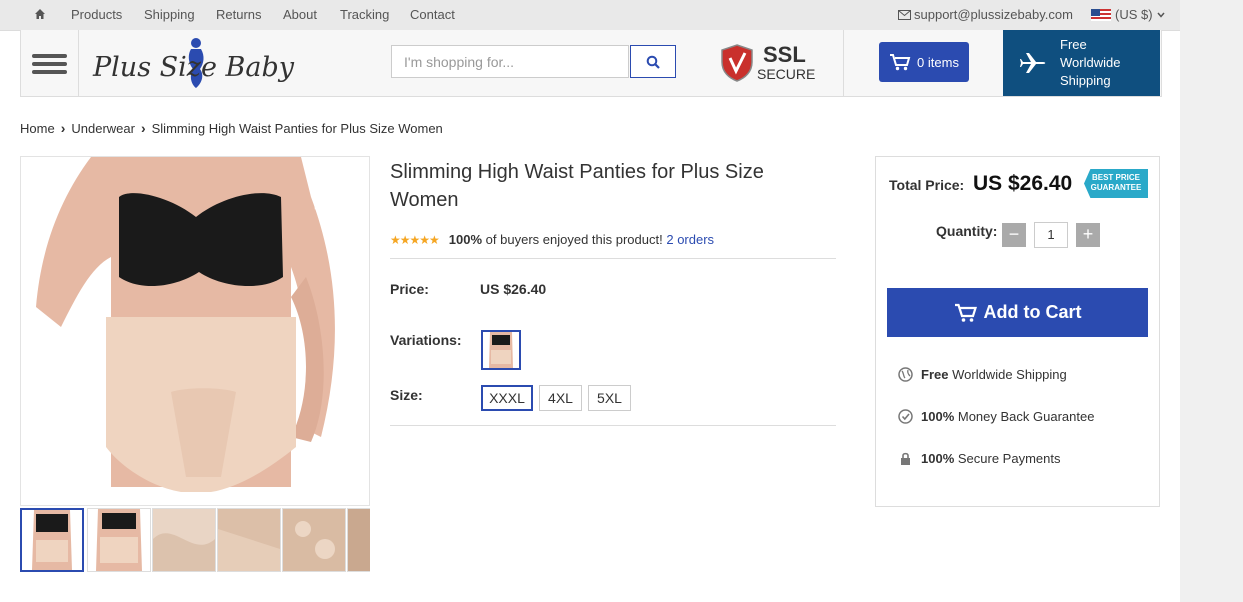  I want to click on thumbnail-strip, so click(195, 540).